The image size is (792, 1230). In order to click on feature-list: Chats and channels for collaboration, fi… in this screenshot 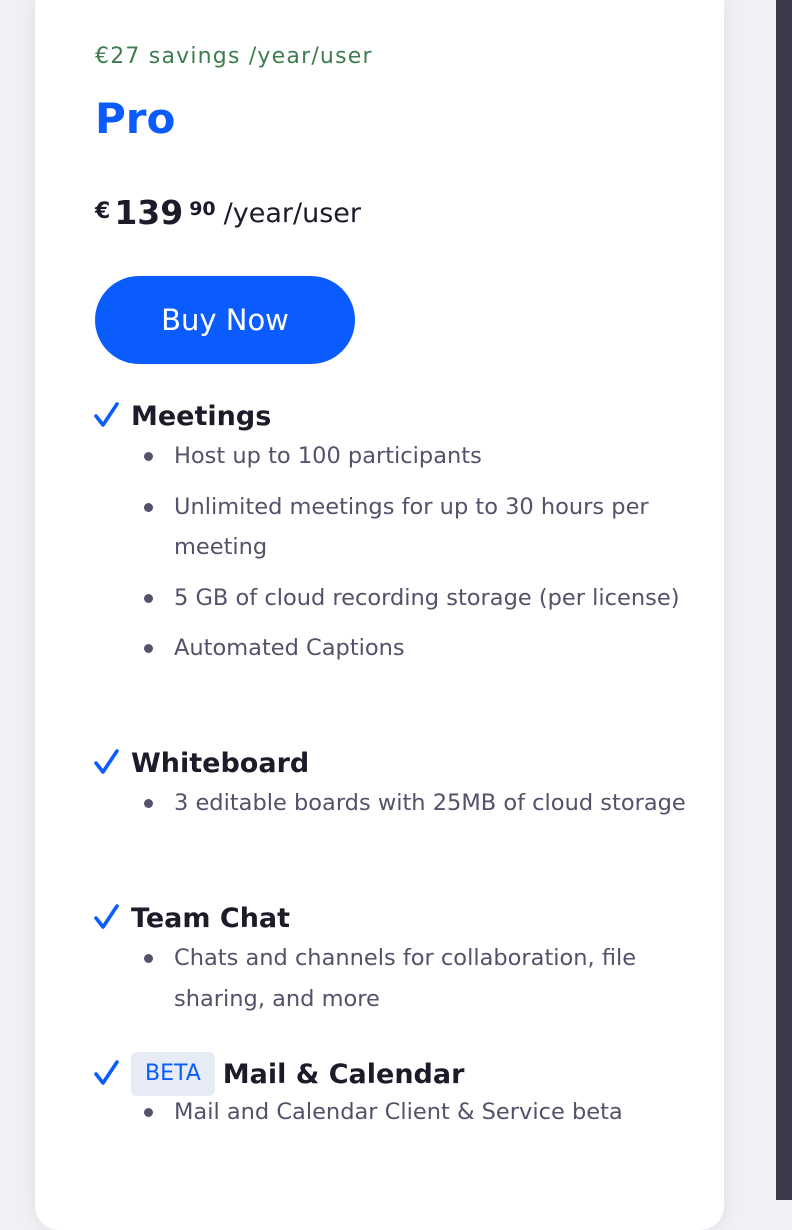, I will do `click(393, 978)`.